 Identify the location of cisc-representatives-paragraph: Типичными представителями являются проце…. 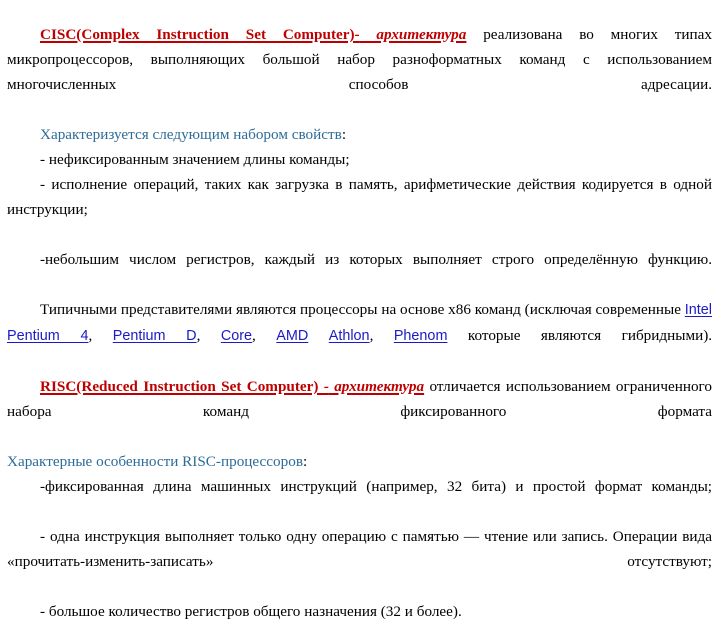
(359, 335).